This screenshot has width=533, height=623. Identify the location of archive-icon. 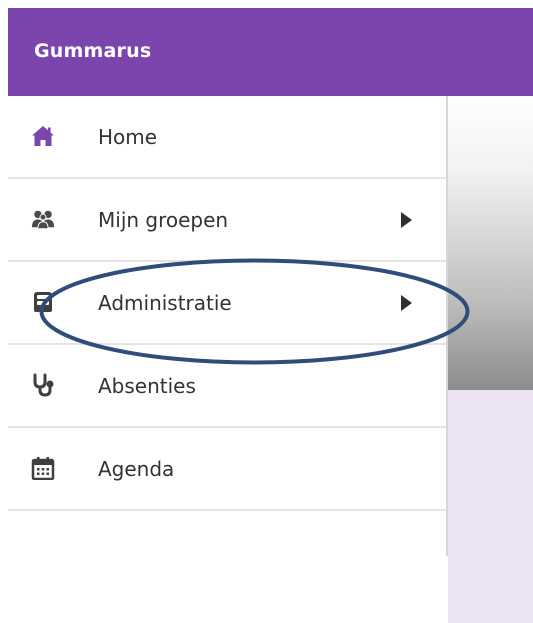
(43, 302).